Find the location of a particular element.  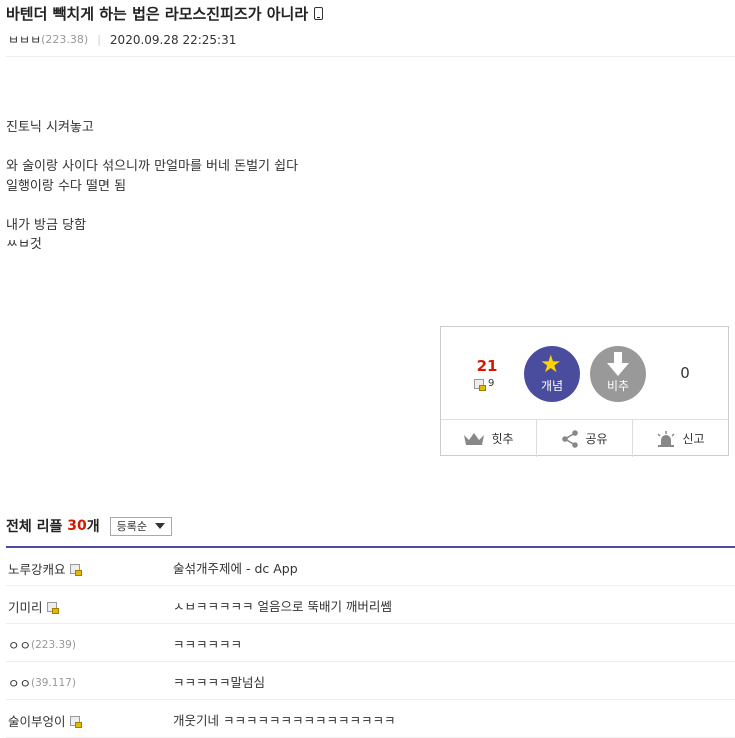

share-label: 공유 is located at coordinates (596, 439).